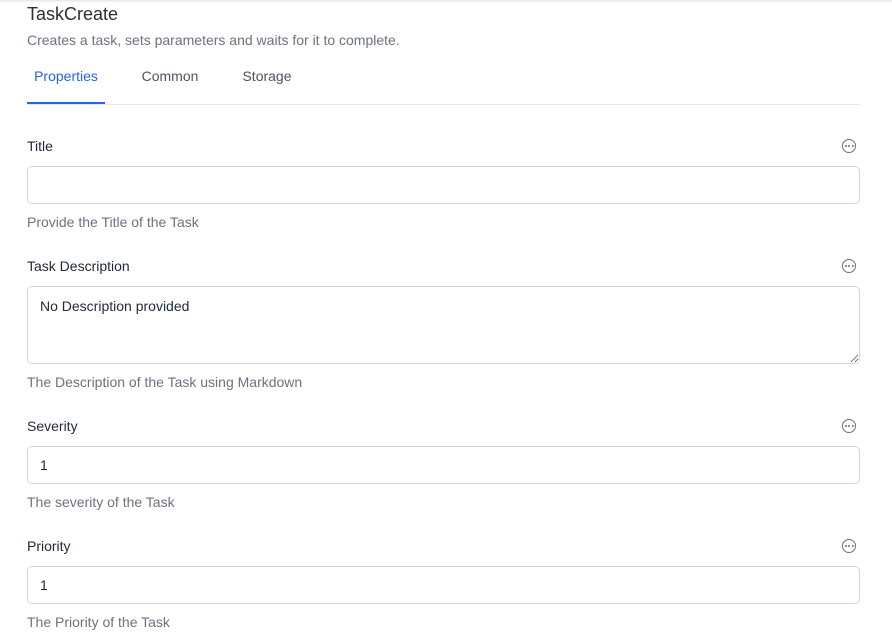  I want to click on description-more-icon, so click(849, 266).